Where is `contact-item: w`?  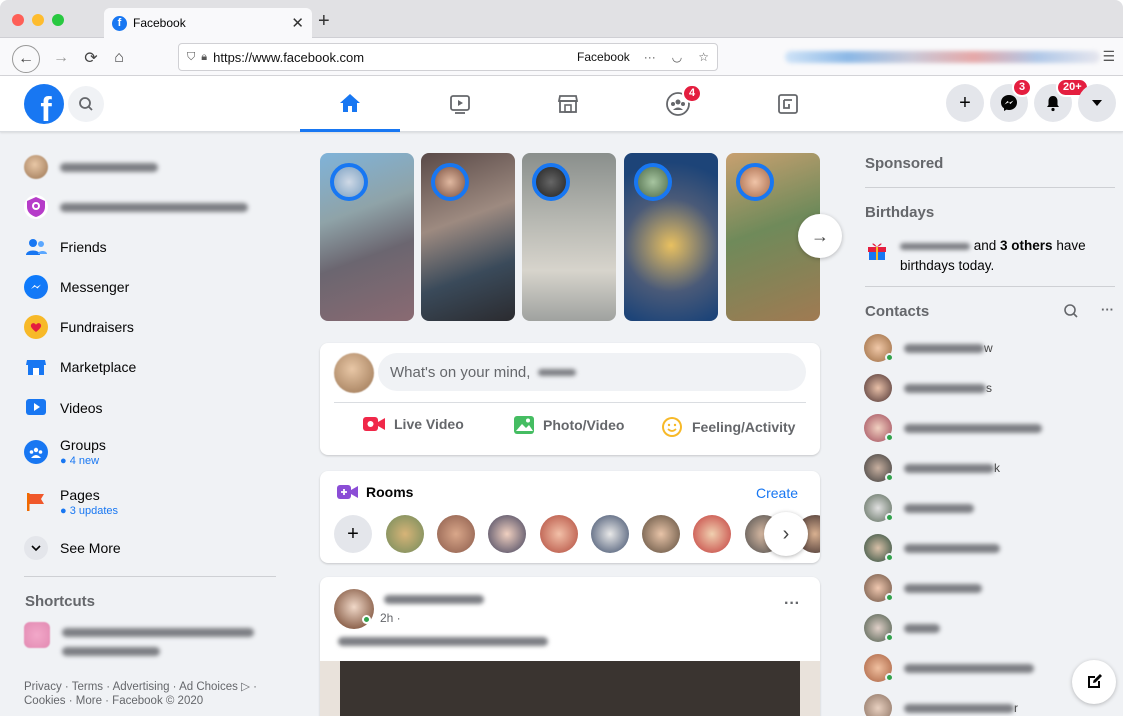
contact-item: w is located at coordinates (928, 348).